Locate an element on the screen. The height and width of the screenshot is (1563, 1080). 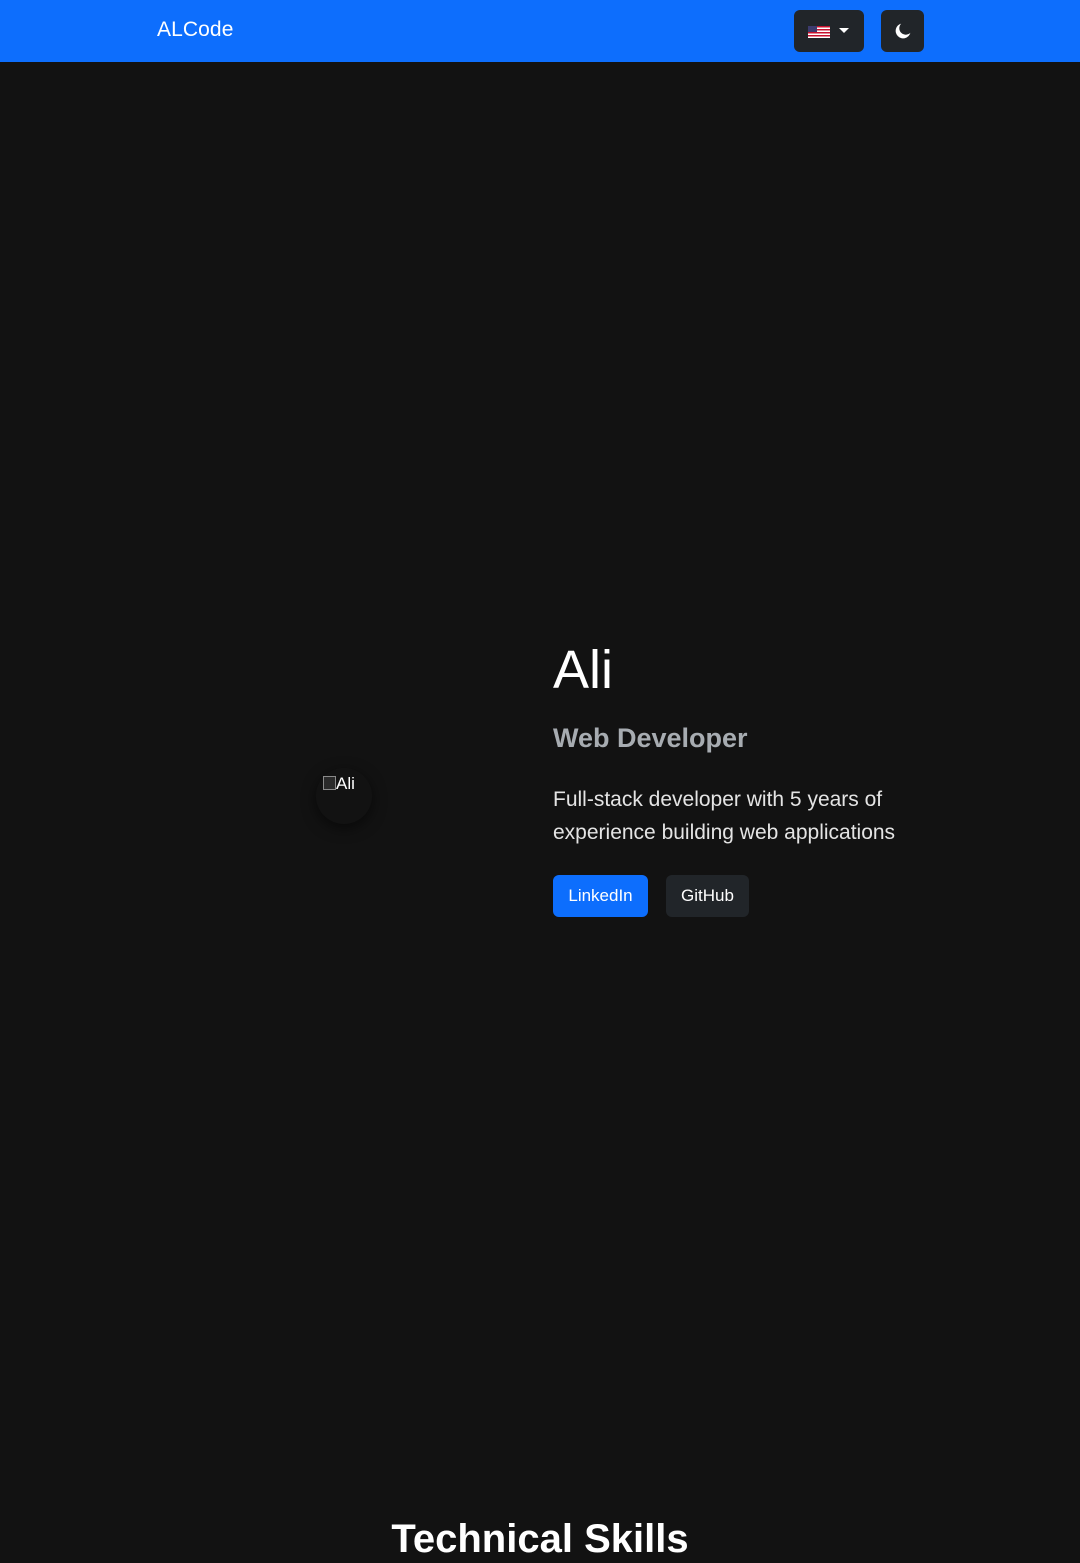
language-dropdown-button is located at coordinates (829, 31).